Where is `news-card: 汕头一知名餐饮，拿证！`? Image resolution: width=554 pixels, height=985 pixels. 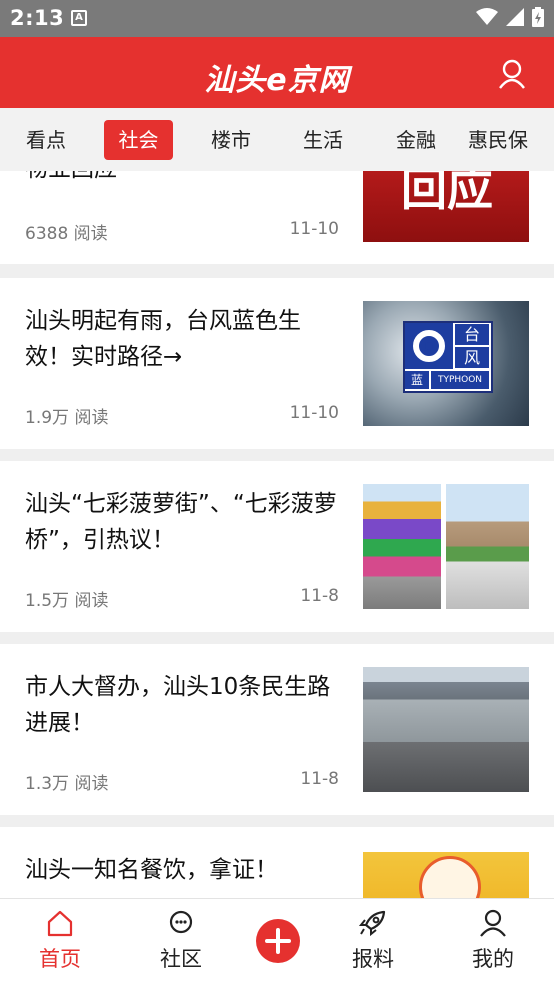 news-card: 汕头一知名餐饮，拿证！ is located at coordinates (277, 862).